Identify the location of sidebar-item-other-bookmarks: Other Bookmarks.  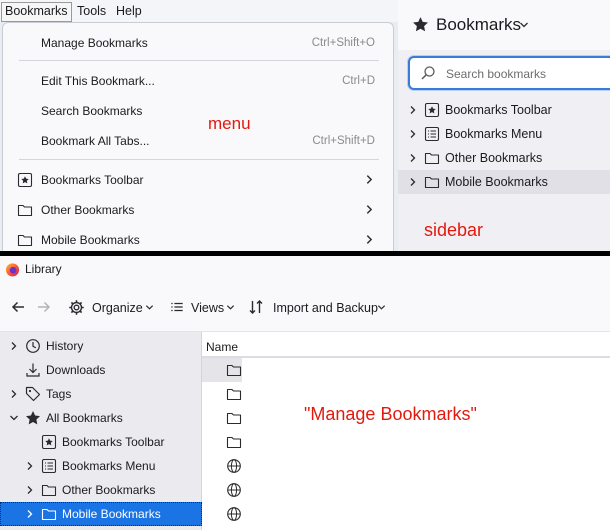
(504, 158).